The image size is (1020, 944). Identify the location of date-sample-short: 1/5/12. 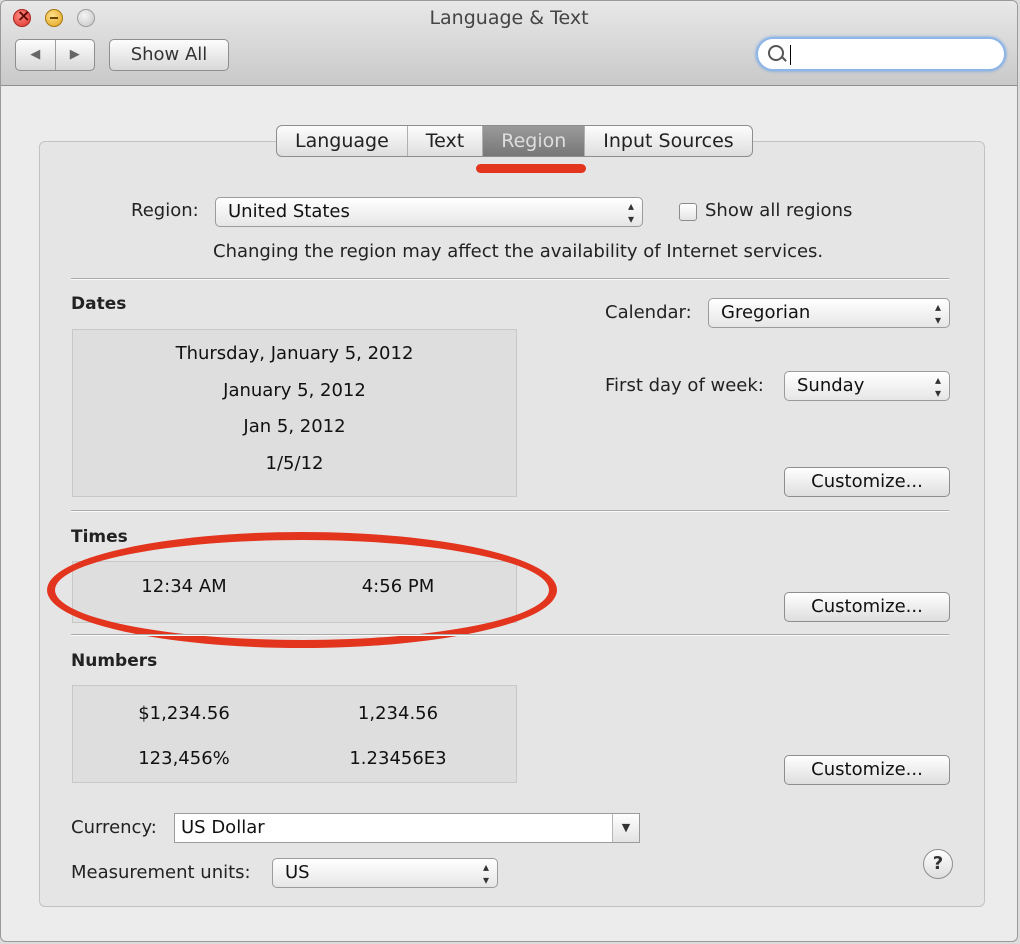
(294, 463).